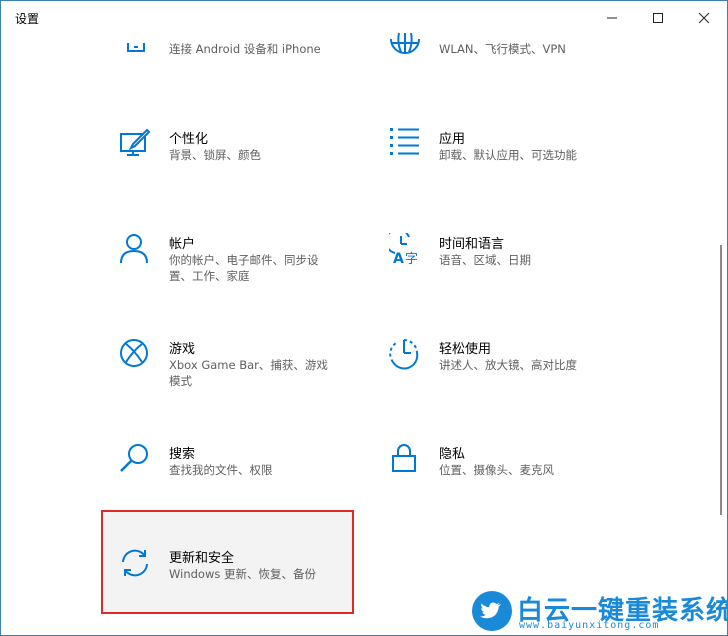 This screenshot has width=728, height=636. I want to click on tile-update-security-name: 更新和安全, so click(202, 558).